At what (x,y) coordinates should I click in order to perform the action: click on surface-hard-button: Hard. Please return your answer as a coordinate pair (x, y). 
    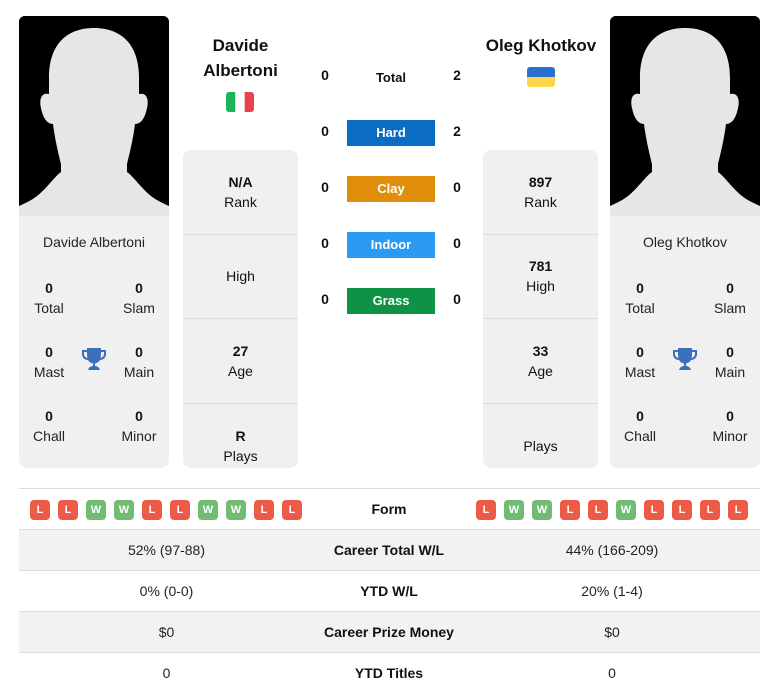
    Looking at the image, I should click on (391, 133).